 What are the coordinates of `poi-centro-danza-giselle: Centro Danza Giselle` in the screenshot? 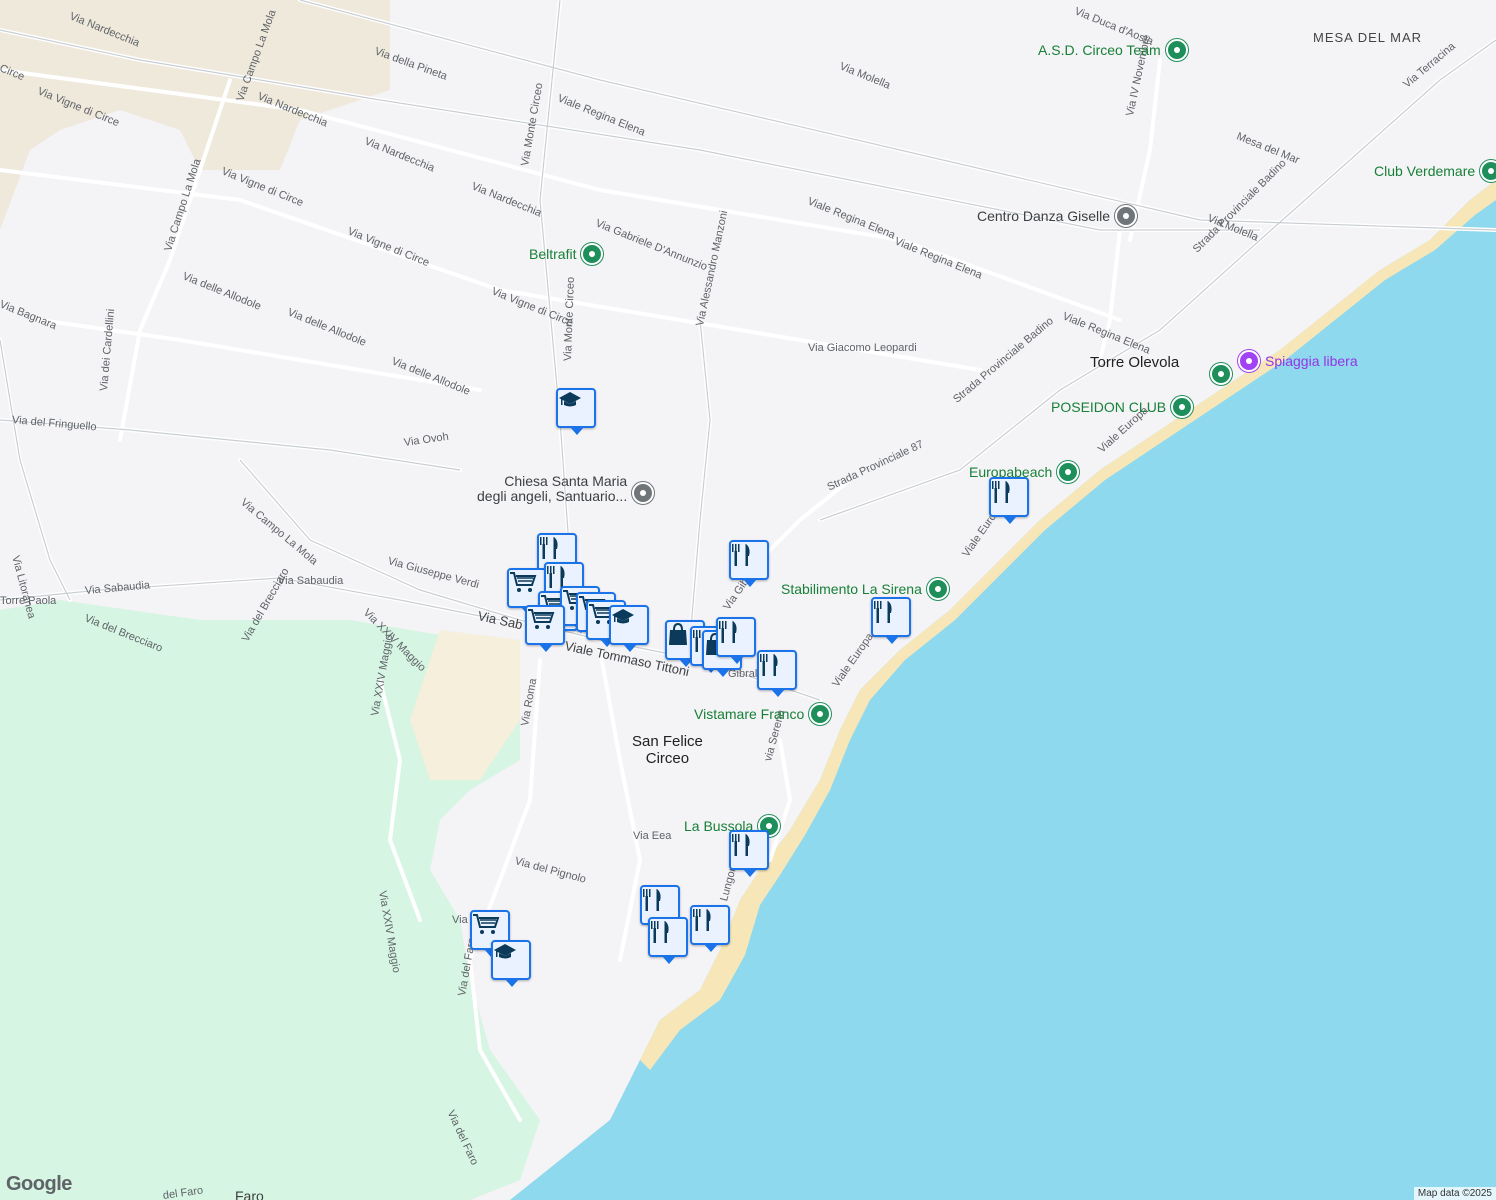 It's located at (1057, 216).